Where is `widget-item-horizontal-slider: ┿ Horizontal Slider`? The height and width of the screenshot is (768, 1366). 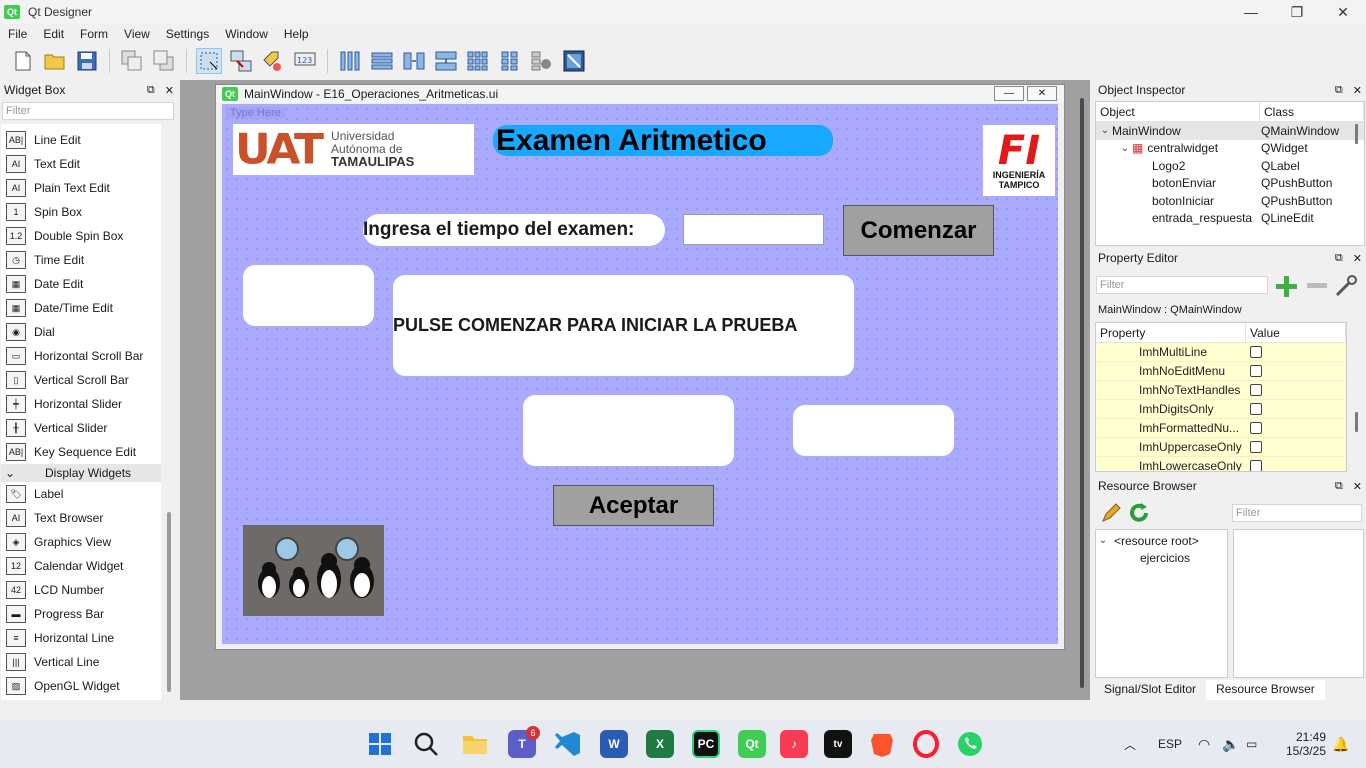 widget-item-horizontal-slider: ┿ Horizontal Slider is located at coordinates (81, 404).